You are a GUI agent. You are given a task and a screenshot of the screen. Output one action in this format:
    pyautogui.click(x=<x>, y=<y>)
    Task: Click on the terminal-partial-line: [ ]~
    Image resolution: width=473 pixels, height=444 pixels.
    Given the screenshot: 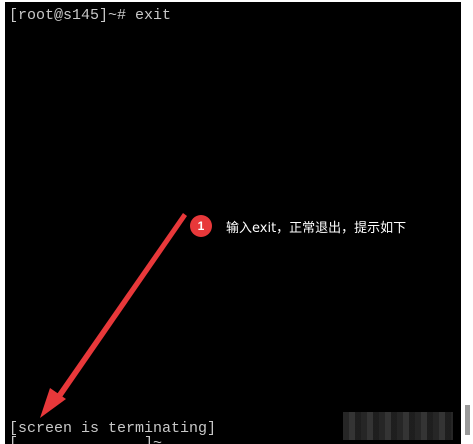 What is the action you would take?
    pyautogui.click(x=86, y=439)
    